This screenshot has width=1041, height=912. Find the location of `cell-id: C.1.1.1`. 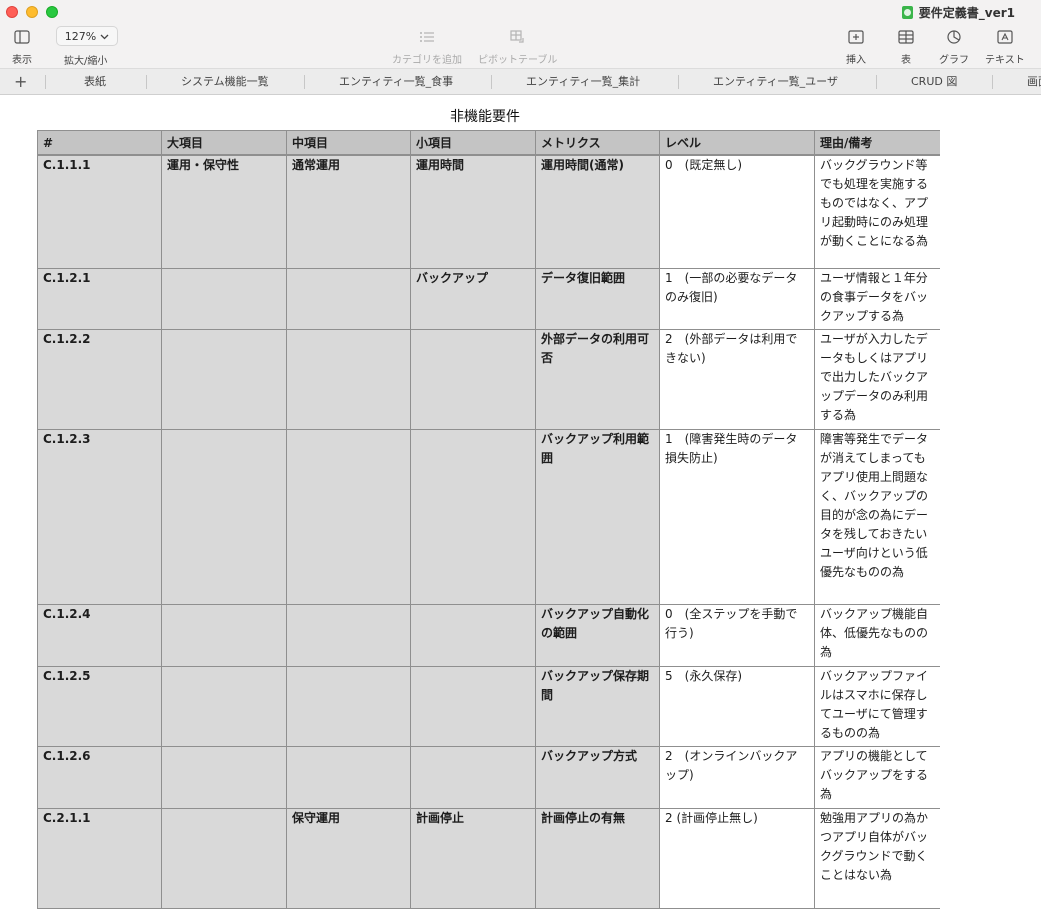

cell-id: C.1.1.1 is located at coordinates (99, 211).